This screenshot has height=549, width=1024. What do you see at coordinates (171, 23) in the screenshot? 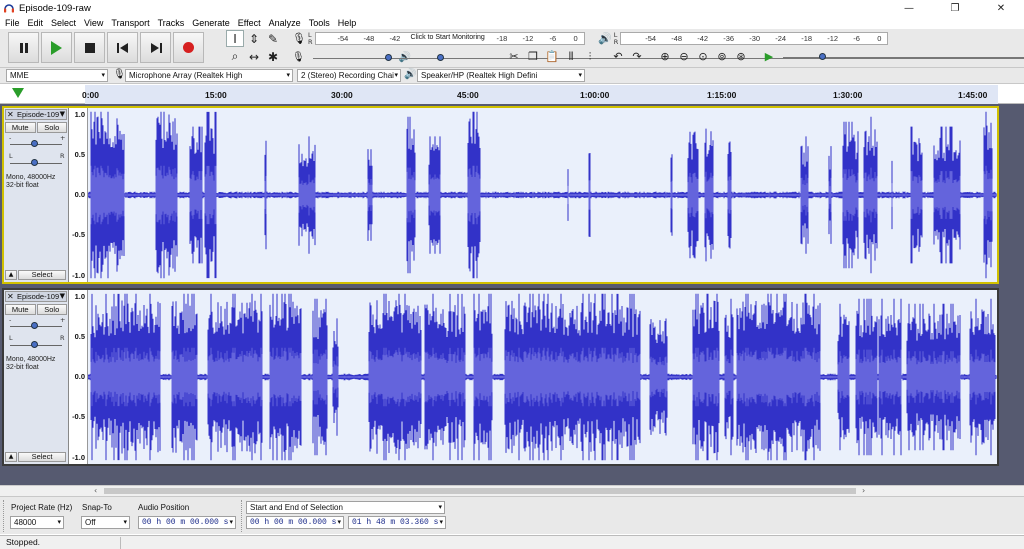
I see `menu-tracks: Tracks` at bounding box center [171, 23].